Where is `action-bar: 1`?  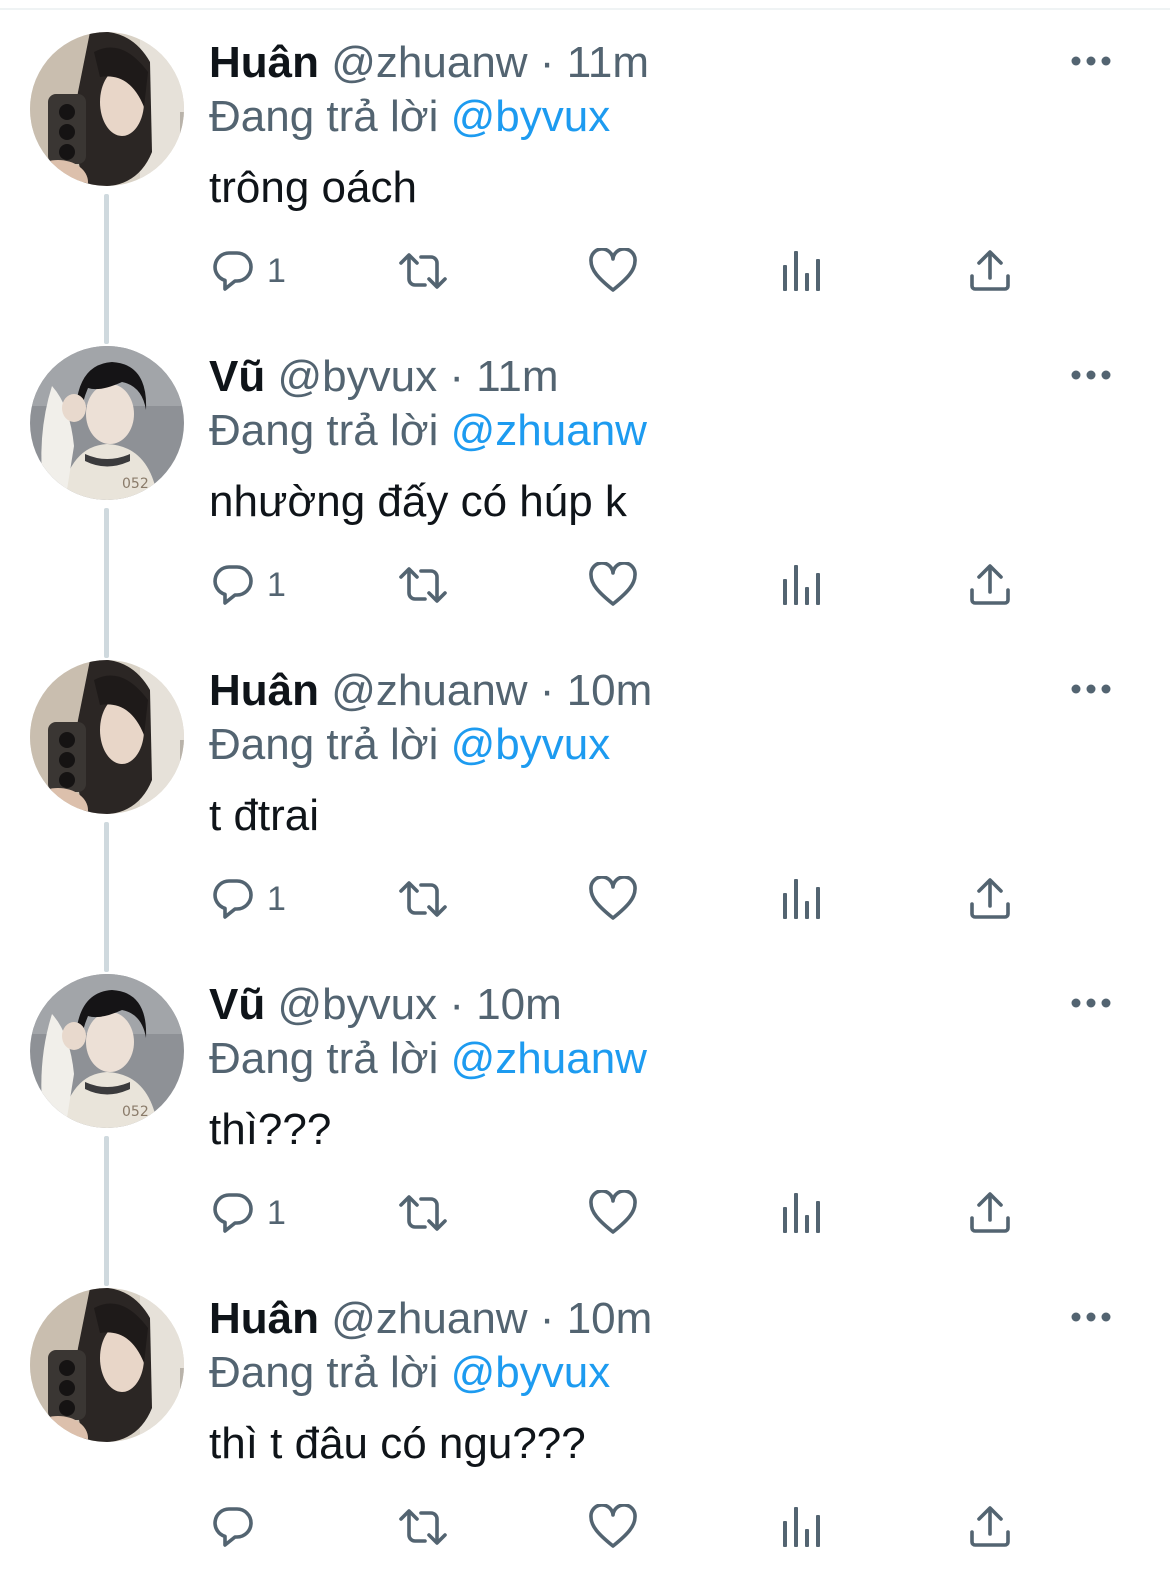
action-bar: 1 is located at coordinates (585, 273).